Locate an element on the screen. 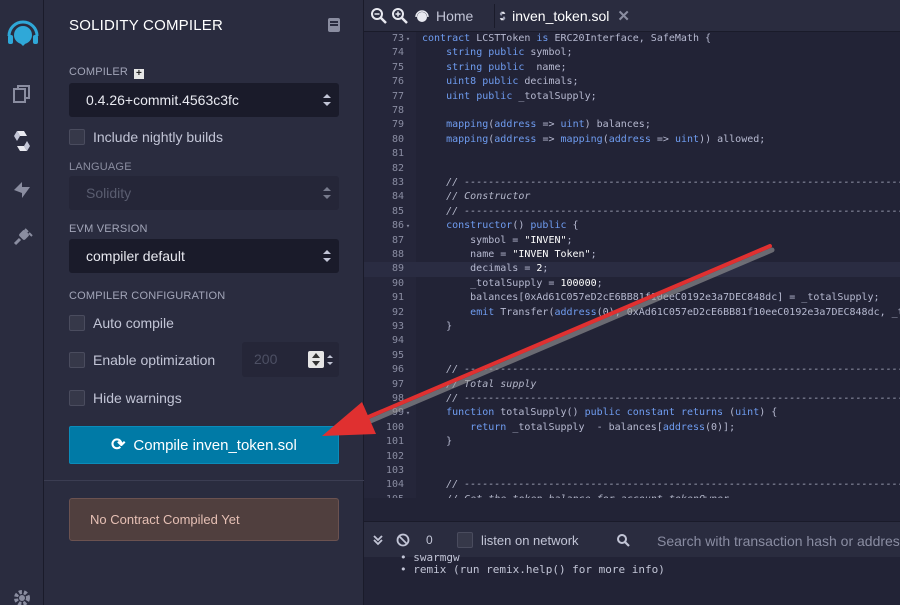 The image size is (900, 605). code-line: 77 uint public _totalSupply; is located at coordinates (632, 97).